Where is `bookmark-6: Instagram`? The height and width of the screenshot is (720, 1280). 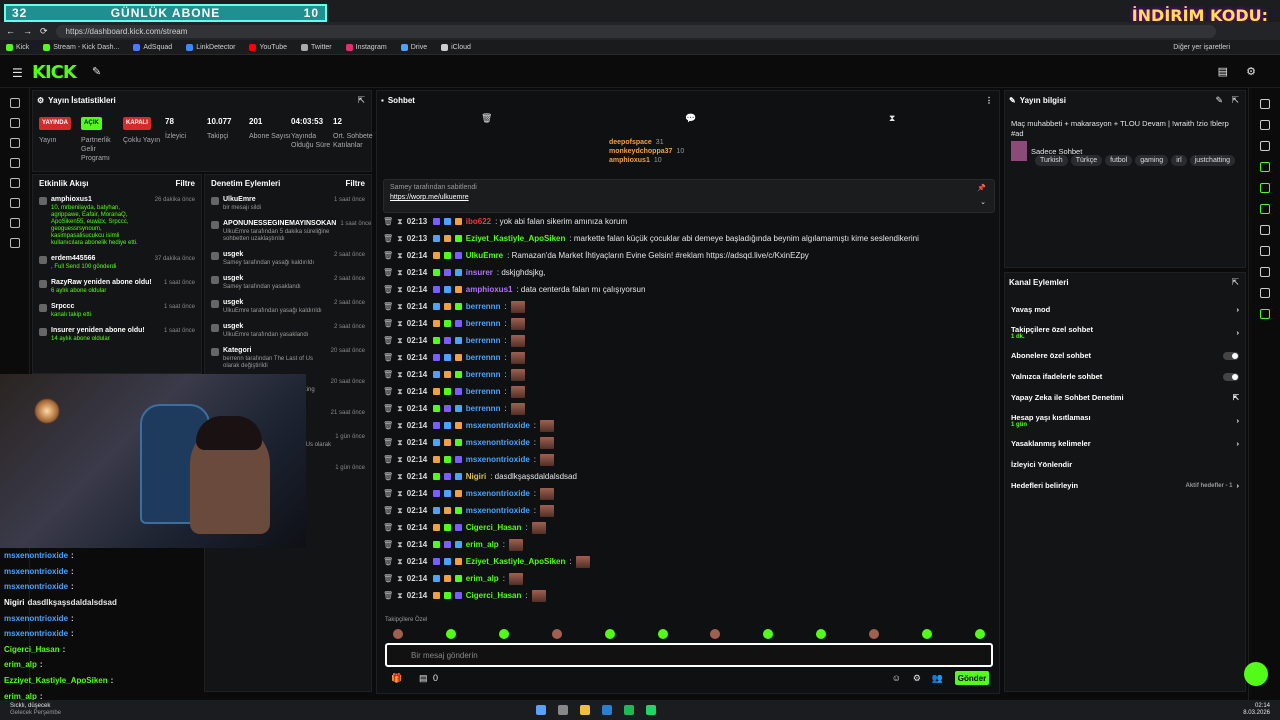
bookmark-6: Instagram is located at coordinates (366, 47).